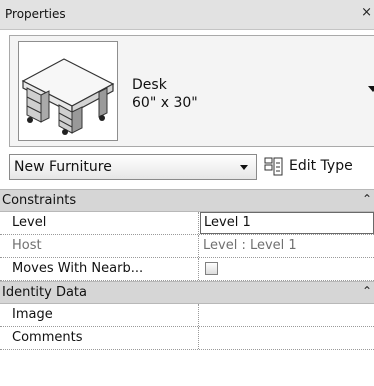 This screenshot has width=374, height=386. What do you see at coordinates (366, 12) in the screenshot?
I see `close-icon: ×` at bounding box center [366, 12].